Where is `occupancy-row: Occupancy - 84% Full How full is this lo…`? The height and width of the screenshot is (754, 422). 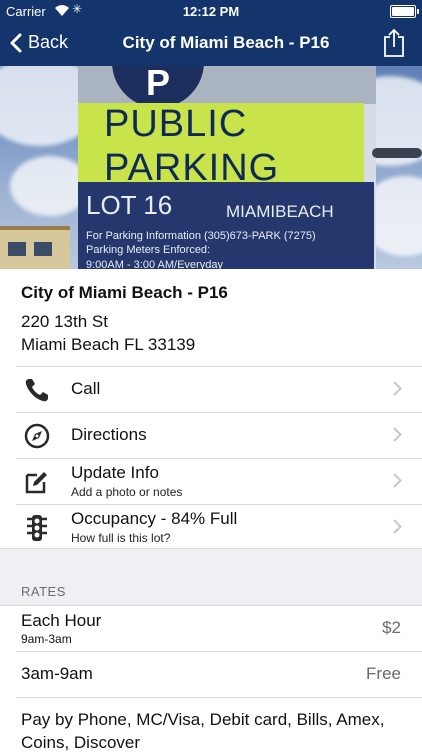
occupancy-row: Occupancy - 84% Full How full is this lo… is located at coordinates (211, 527).